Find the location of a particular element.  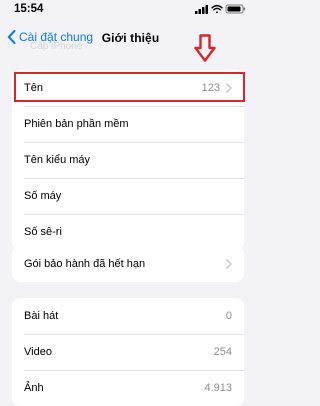

software-version-label: Phiên bản phần mềm is located at coordinates (76, 124).